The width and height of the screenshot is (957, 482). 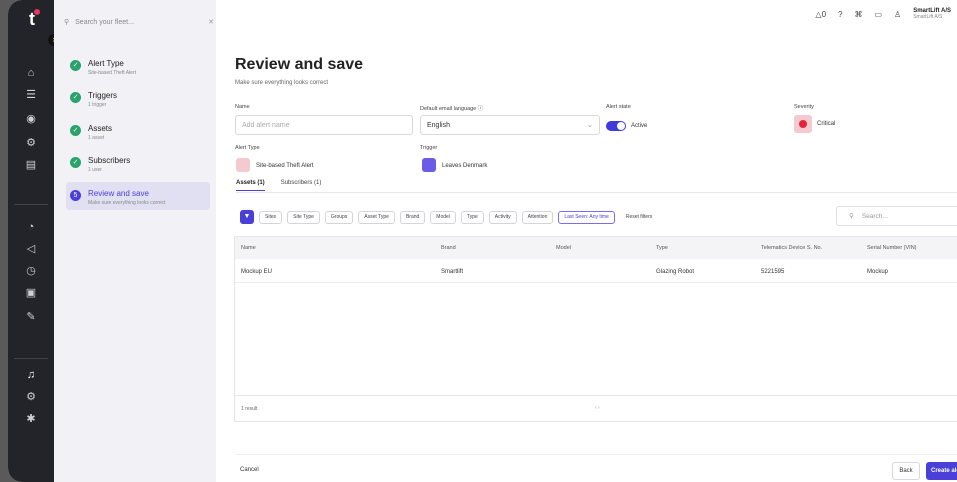 I want to click on alert-type-label: Alert Type, so click(x=247, y=148).